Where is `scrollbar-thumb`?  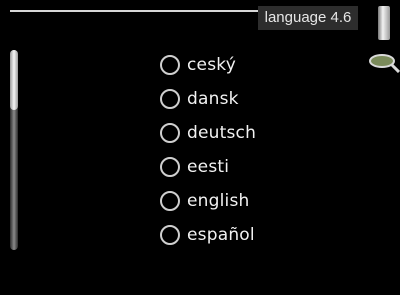 scrollbar-thumb is located at coordinates (14, 80).